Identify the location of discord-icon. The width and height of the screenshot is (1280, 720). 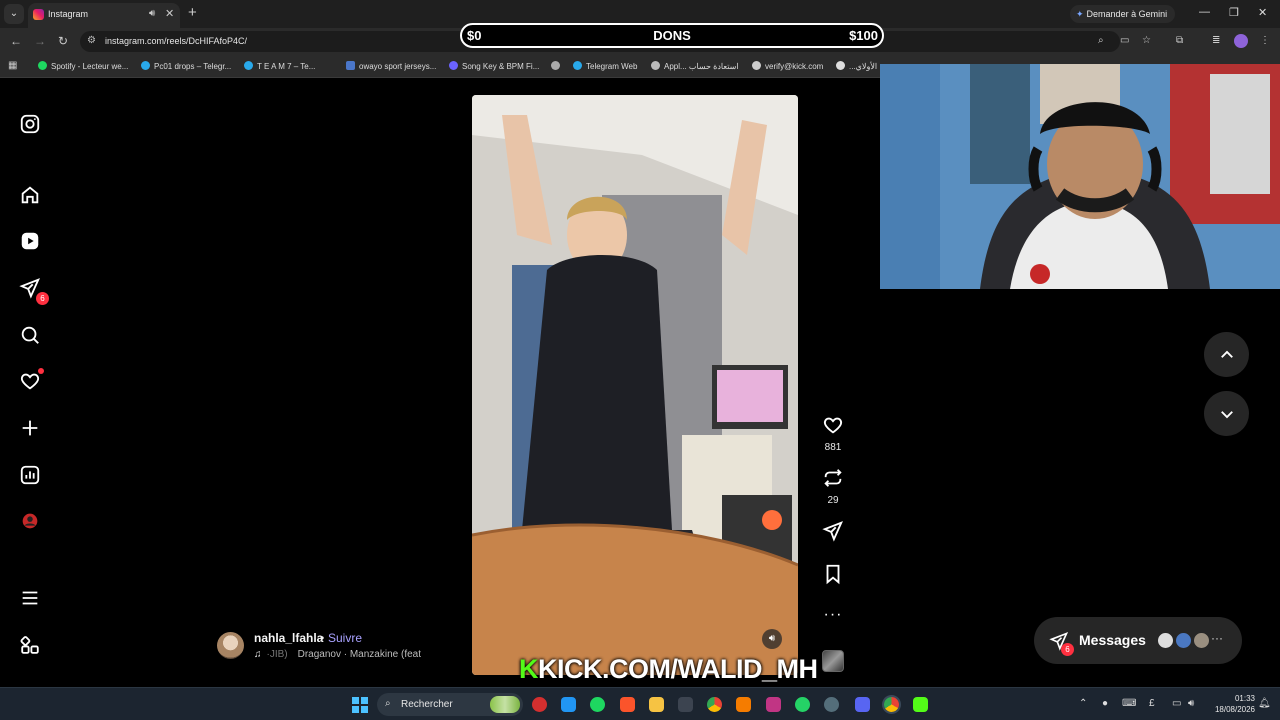
(862, 704).